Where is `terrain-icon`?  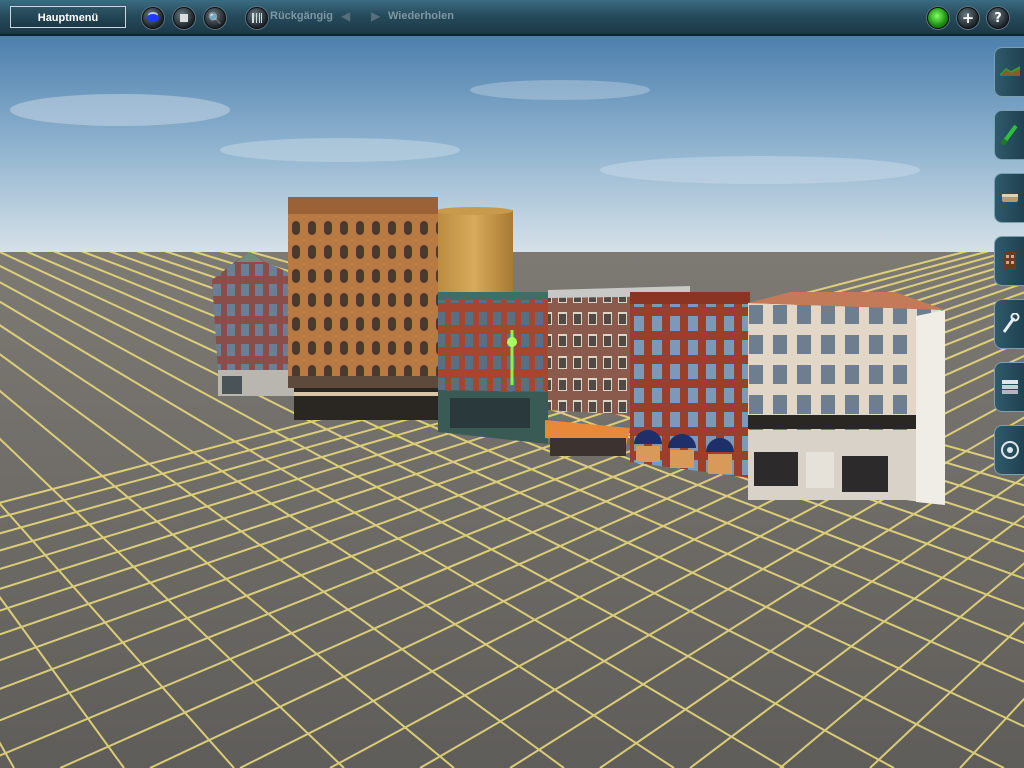
terrain-icon is located at coordinates (1009, 71).